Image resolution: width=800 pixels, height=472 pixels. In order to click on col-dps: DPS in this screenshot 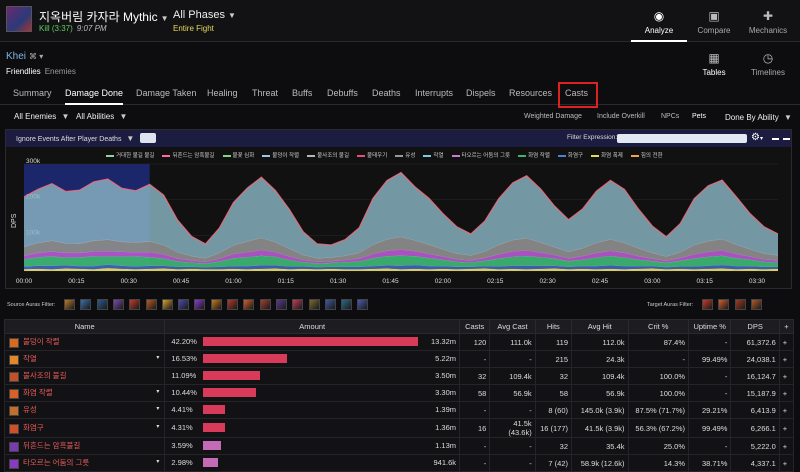, I will do `click(755, 326)`.